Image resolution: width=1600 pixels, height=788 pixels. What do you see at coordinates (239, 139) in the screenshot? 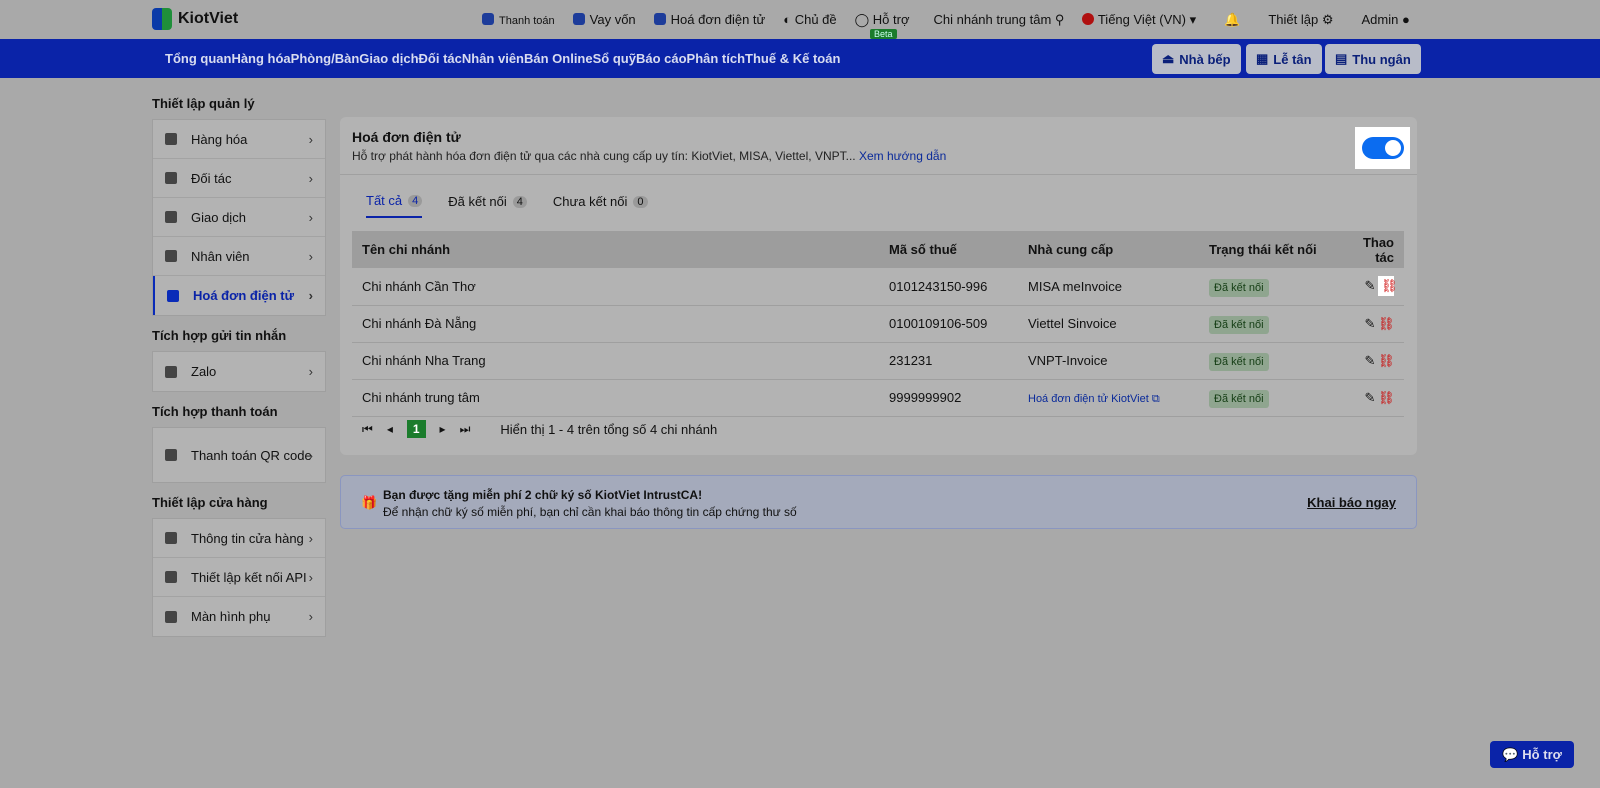
I see `sidebar-item: Hàng hóa ›` at bounding box center [239, 139].